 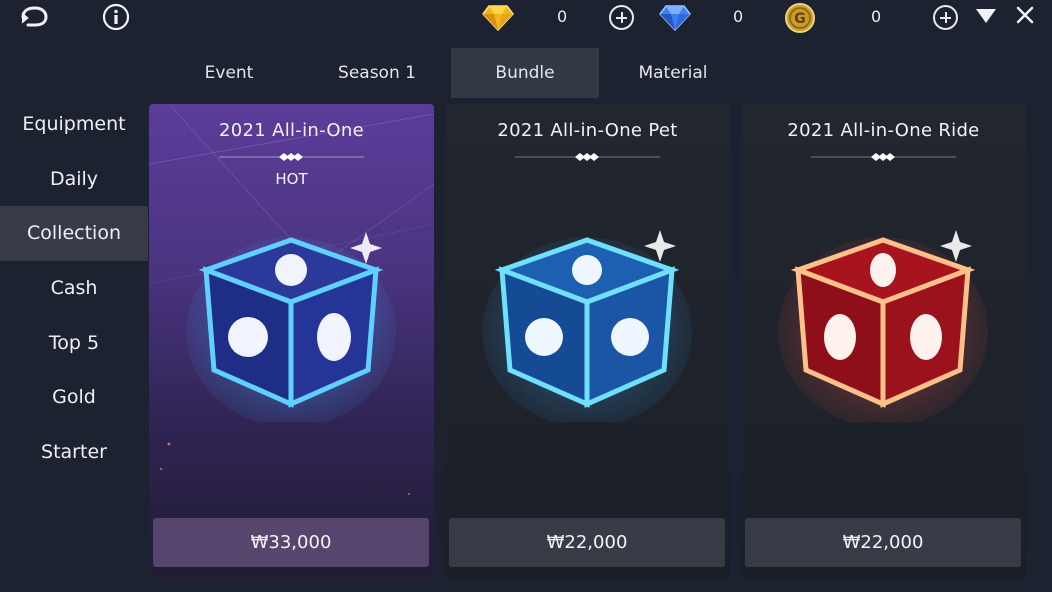 What do you see at coordinates (74, 233) in the screenshot?
I see `sidebar-item-collection: Collection` at bounding box center [74, 233].